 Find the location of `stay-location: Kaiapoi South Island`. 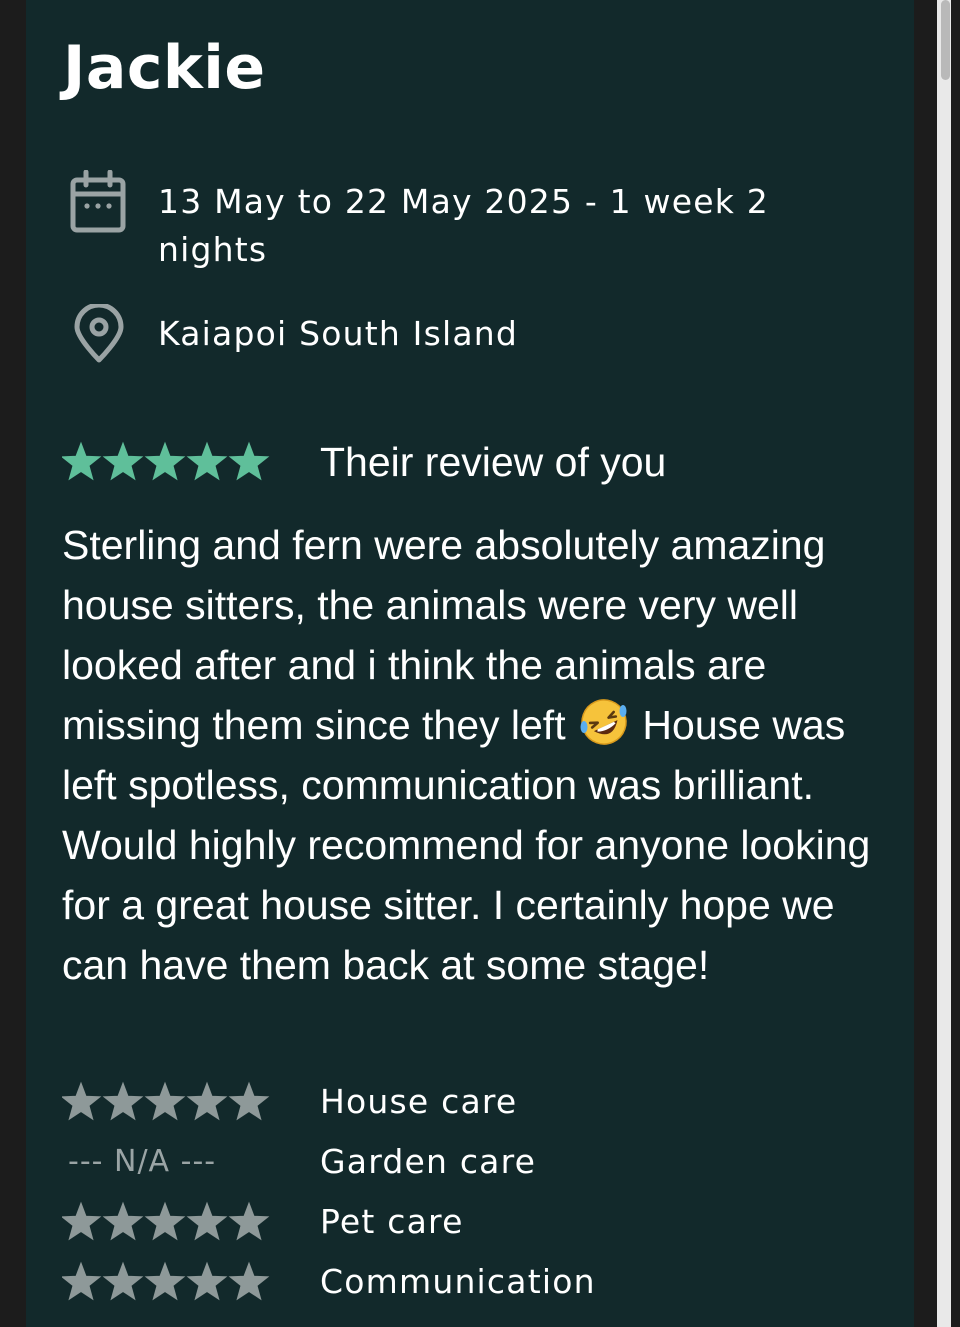

stay-location: Kaiapoi South Island is located at coordinates (338, 333).